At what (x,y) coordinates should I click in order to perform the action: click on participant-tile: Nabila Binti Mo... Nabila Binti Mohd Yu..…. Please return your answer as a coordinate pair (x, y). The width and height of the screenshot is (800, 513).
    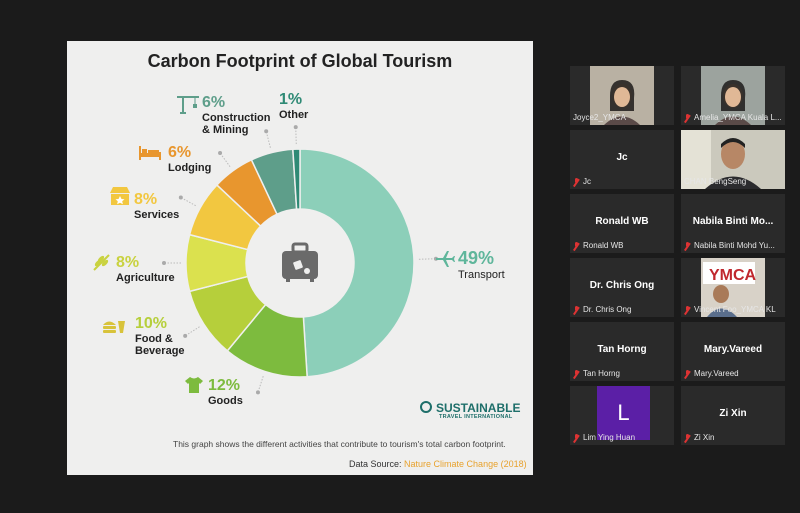
    Looking at the image, I should click on (733, 223).